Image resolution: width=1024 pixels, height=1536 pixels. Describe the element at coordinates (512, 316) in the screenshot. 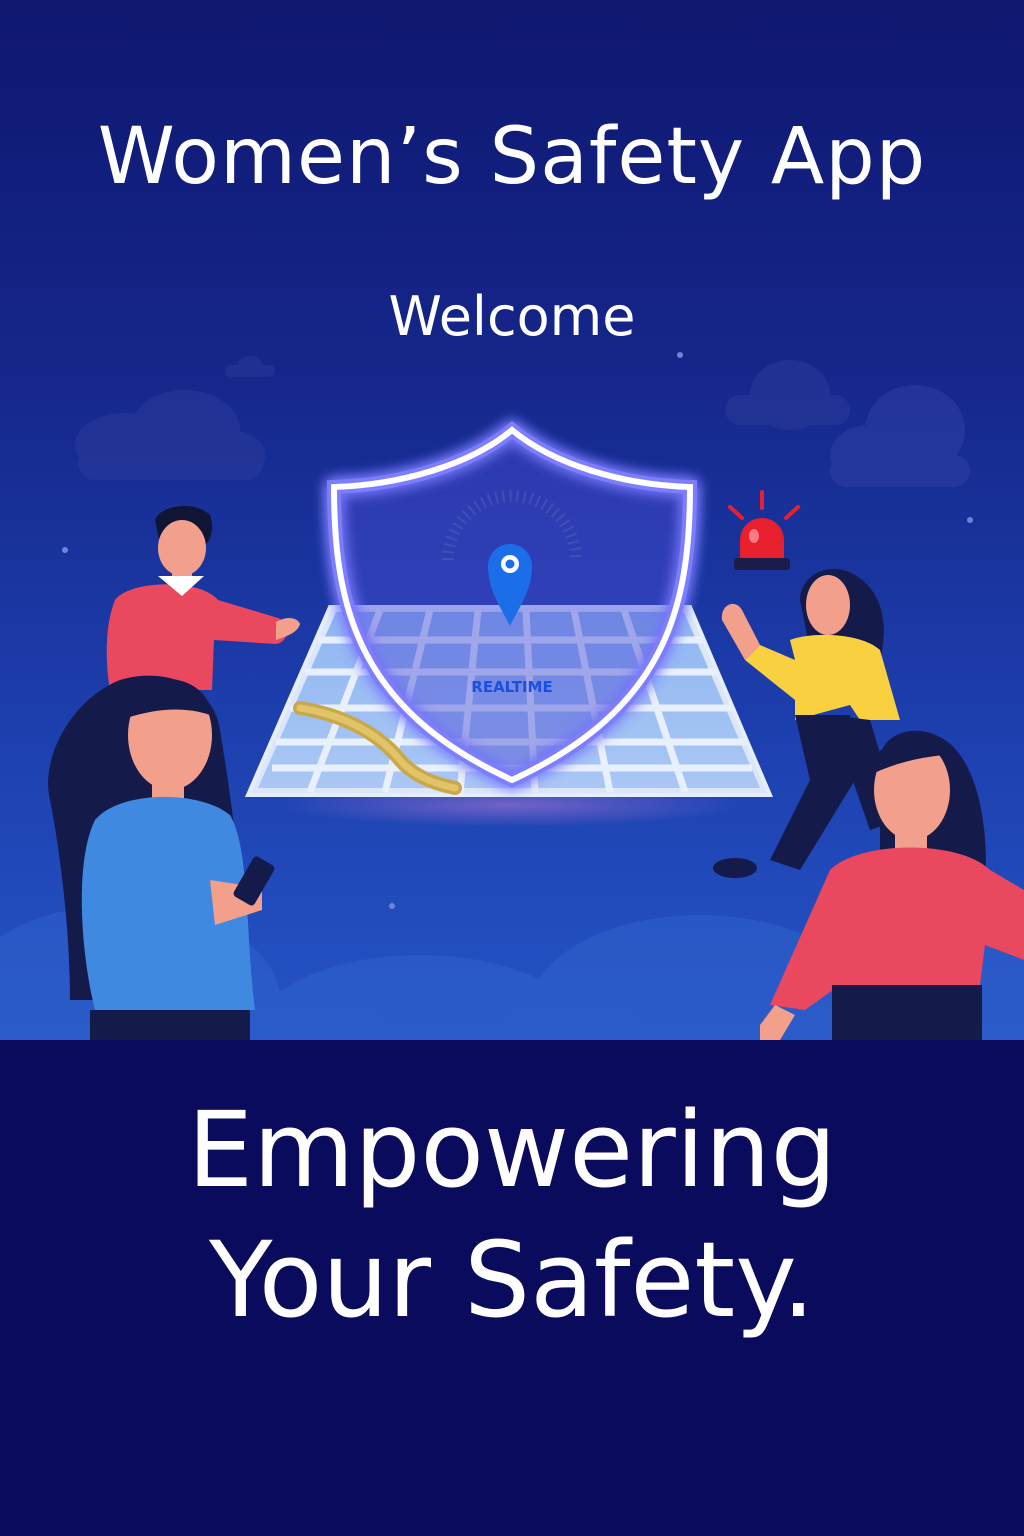

I see `welcome-heading: Welcome` at that location.